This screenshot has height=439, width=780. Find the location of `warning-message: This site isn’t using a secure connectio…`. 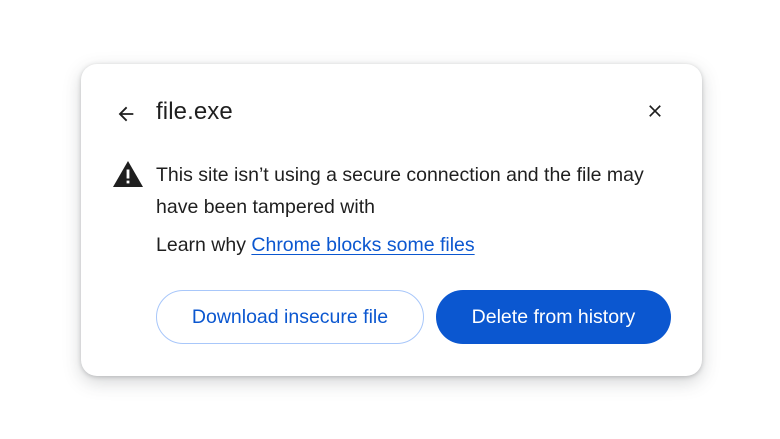

warning-message: This site isn’t using a secure connectio… is located at coordinates (400, 191).